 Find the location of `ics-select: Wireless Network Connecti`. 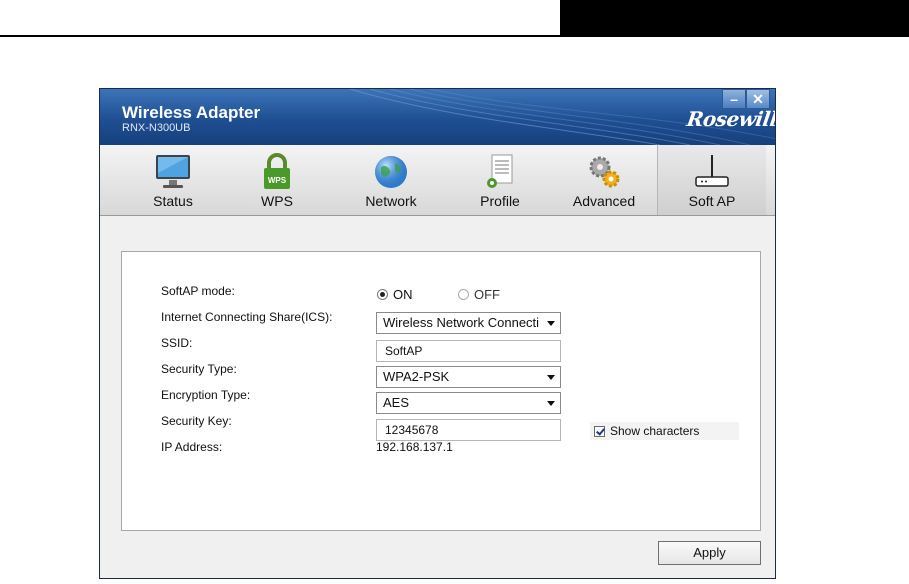

ics-select: Wireless Network Connecti is located at coordinates (468, 323).